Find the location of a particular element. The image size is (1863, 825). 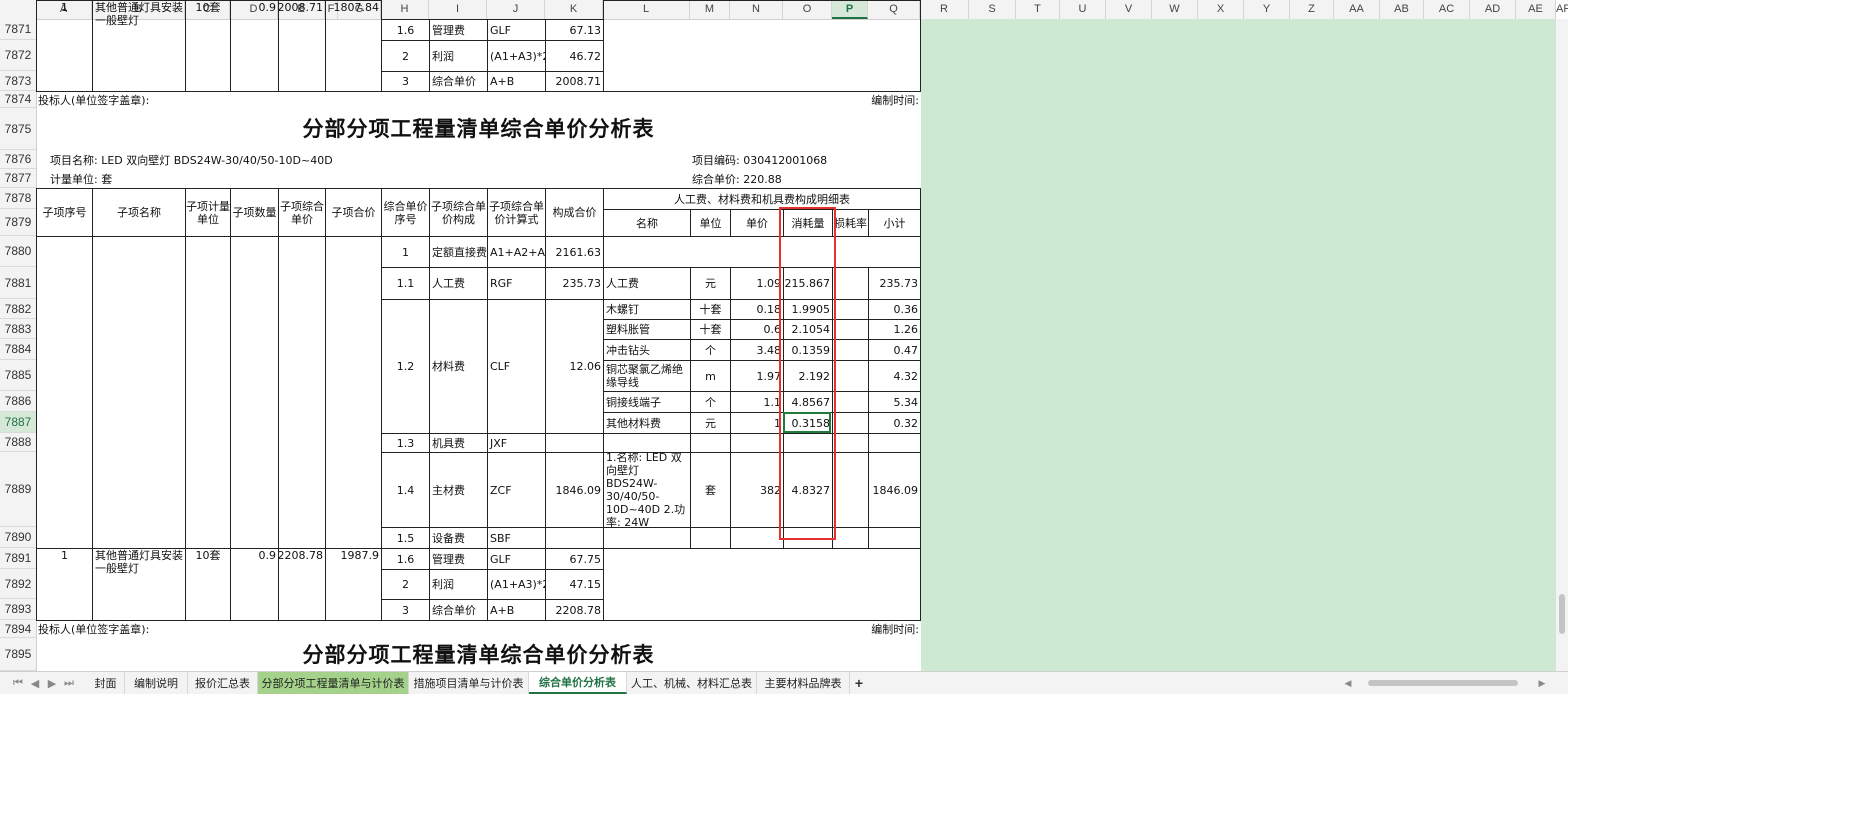

main-row-amount: 47.15 is located at coordinates (574, 584).